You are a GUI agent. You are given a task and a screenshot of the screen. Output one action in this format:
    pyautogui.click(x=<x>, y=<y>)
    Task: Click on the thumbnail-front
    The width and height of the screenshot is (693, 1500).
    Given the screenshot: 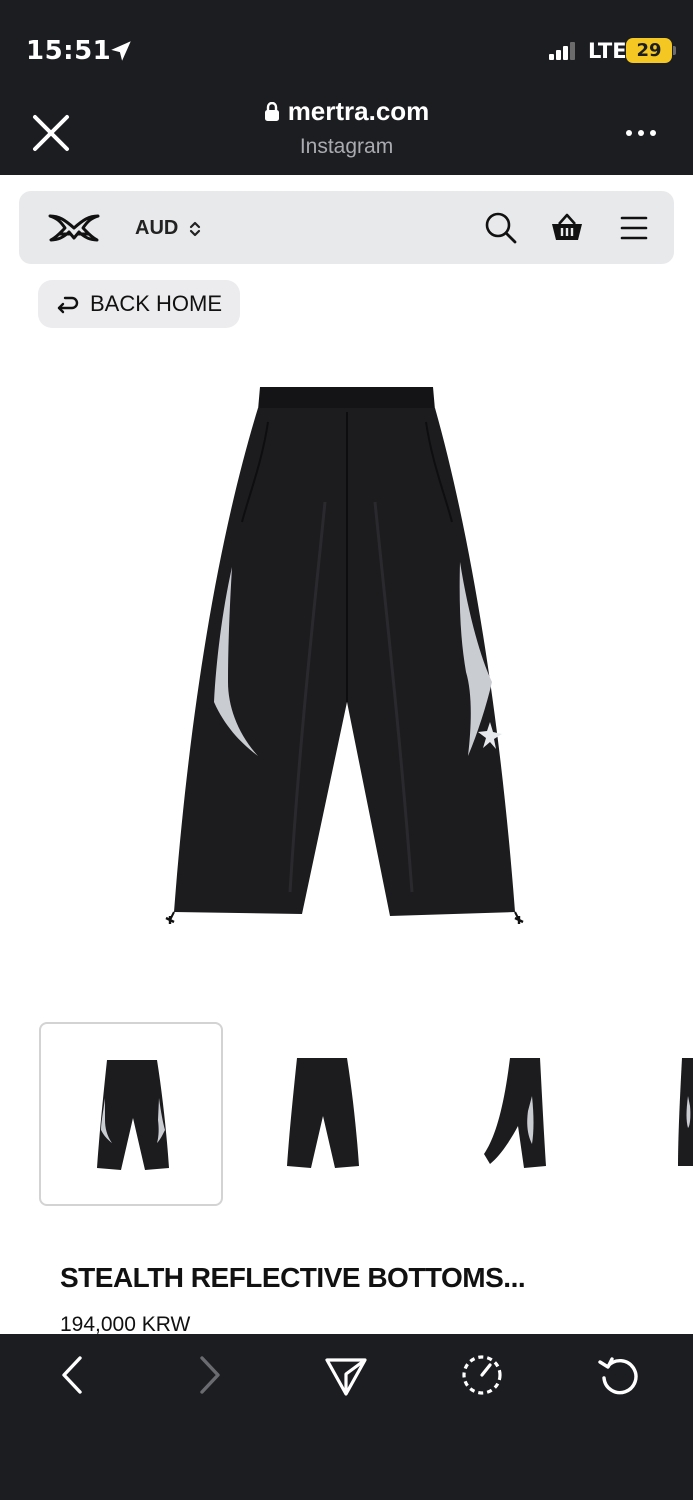 What is the action you would take?
    pyautogui.click(x=131, y=1114)
    